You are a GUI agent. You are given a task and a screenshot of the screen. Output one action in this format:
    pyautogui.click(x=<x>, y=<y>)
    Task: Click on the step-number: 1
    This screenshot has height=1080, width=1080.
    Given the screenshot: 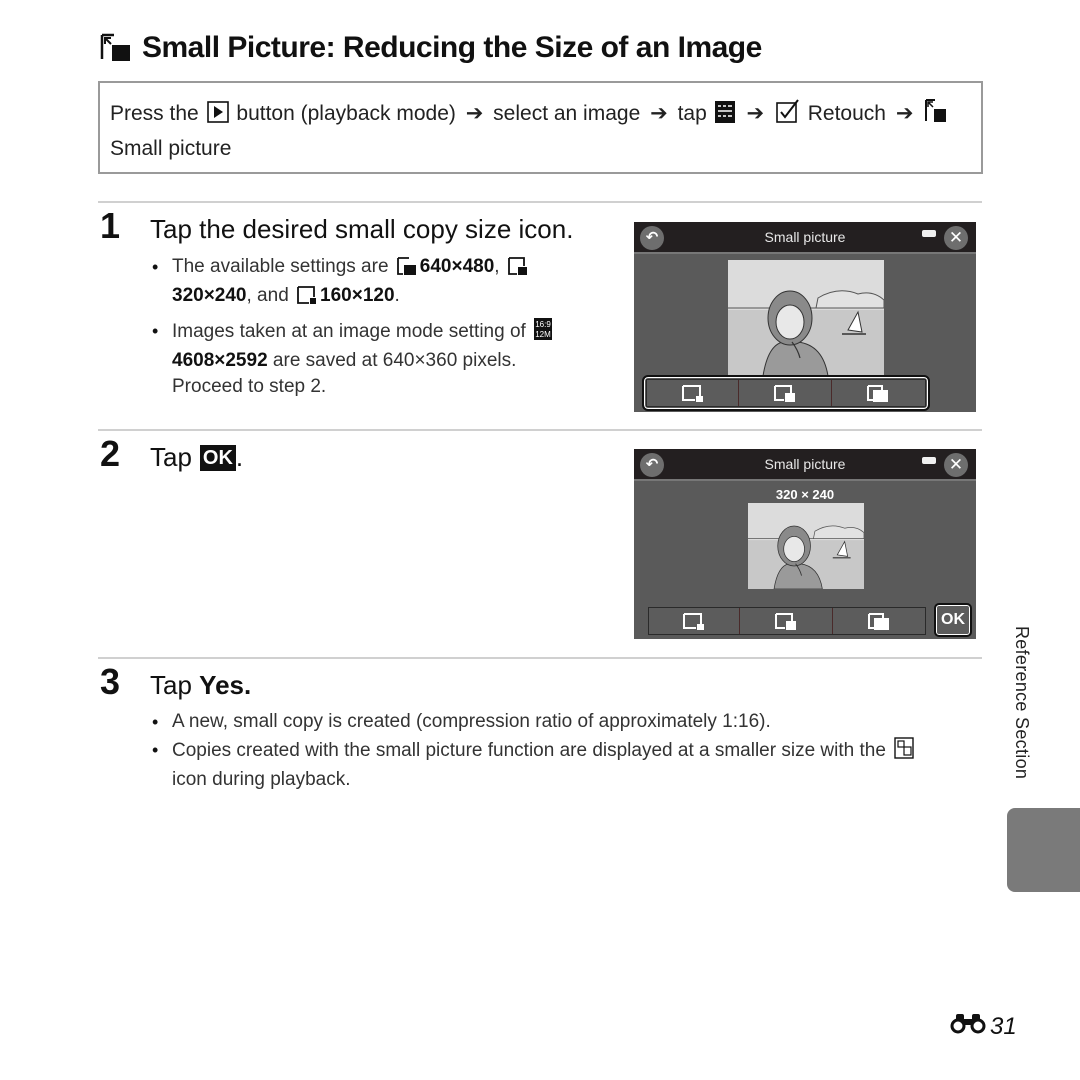 What is the action you would take?
    pyautogui.click(x=110, y=225)
    